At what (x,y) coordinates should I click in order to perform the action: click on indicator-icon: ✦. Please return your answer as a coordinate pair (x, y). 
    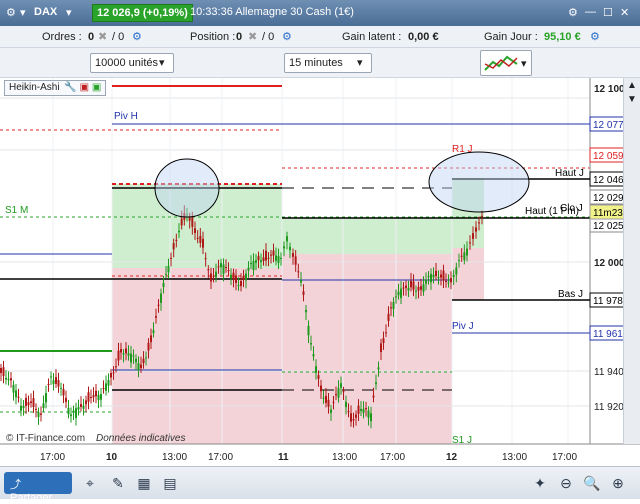
    Looking at the image, I should click on (540, 483).